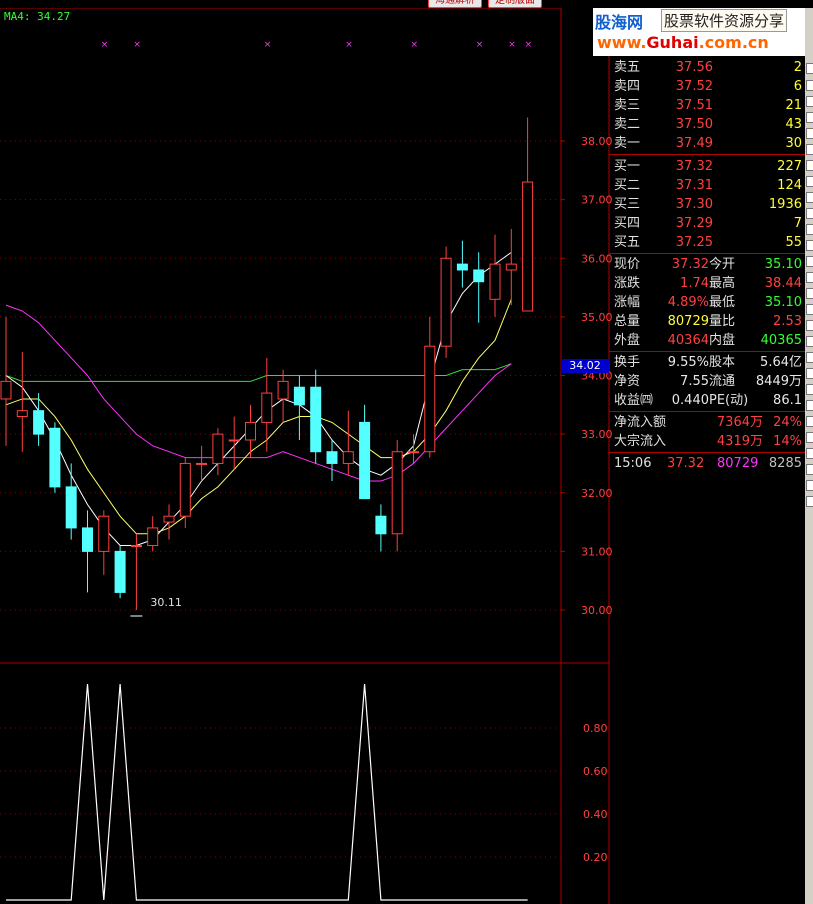  Describe the element at coordinates (595, 857) in the screenshot. I see `y-tick-label: 0.20` at that location.